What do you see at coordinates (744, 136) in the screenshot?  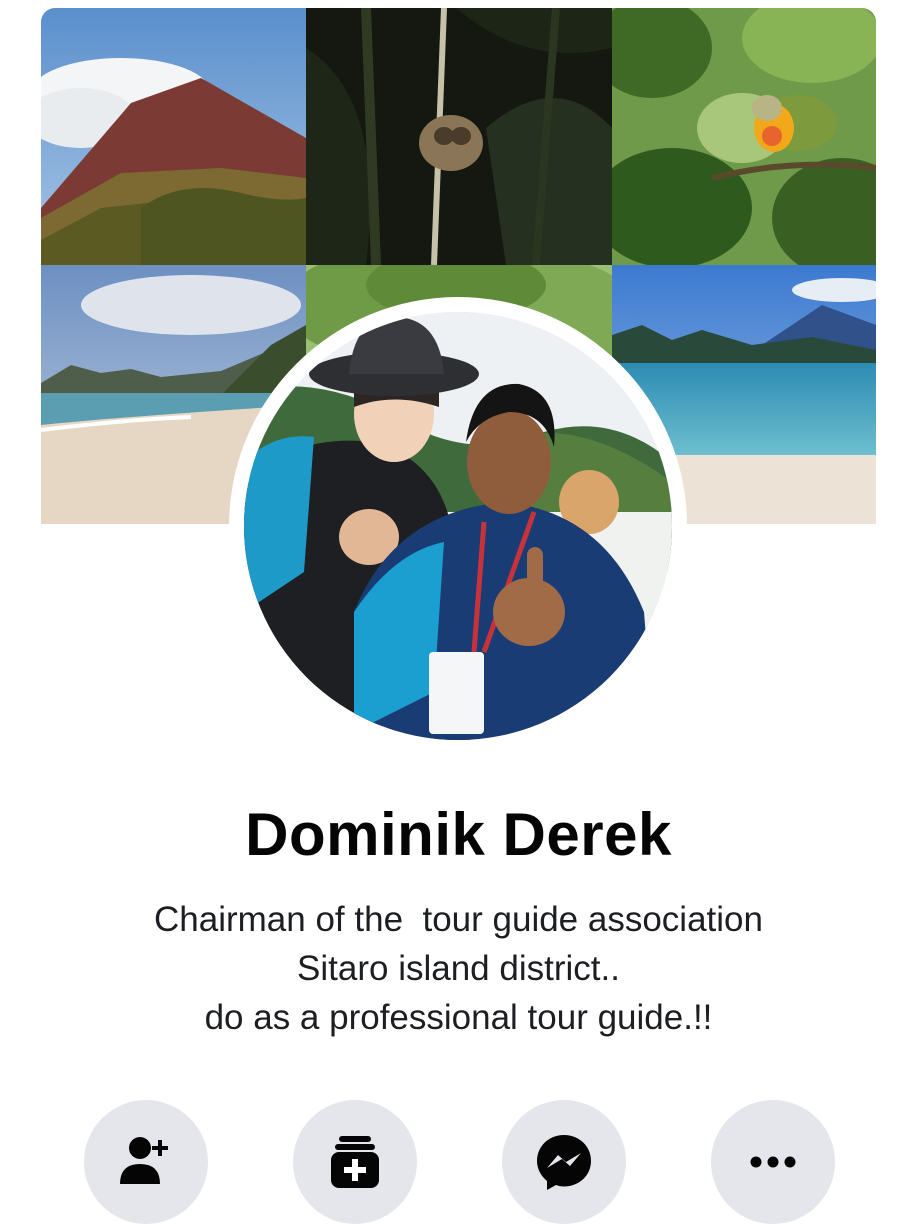 I see `cover-tile-bird` at bounding box center [744, 136].